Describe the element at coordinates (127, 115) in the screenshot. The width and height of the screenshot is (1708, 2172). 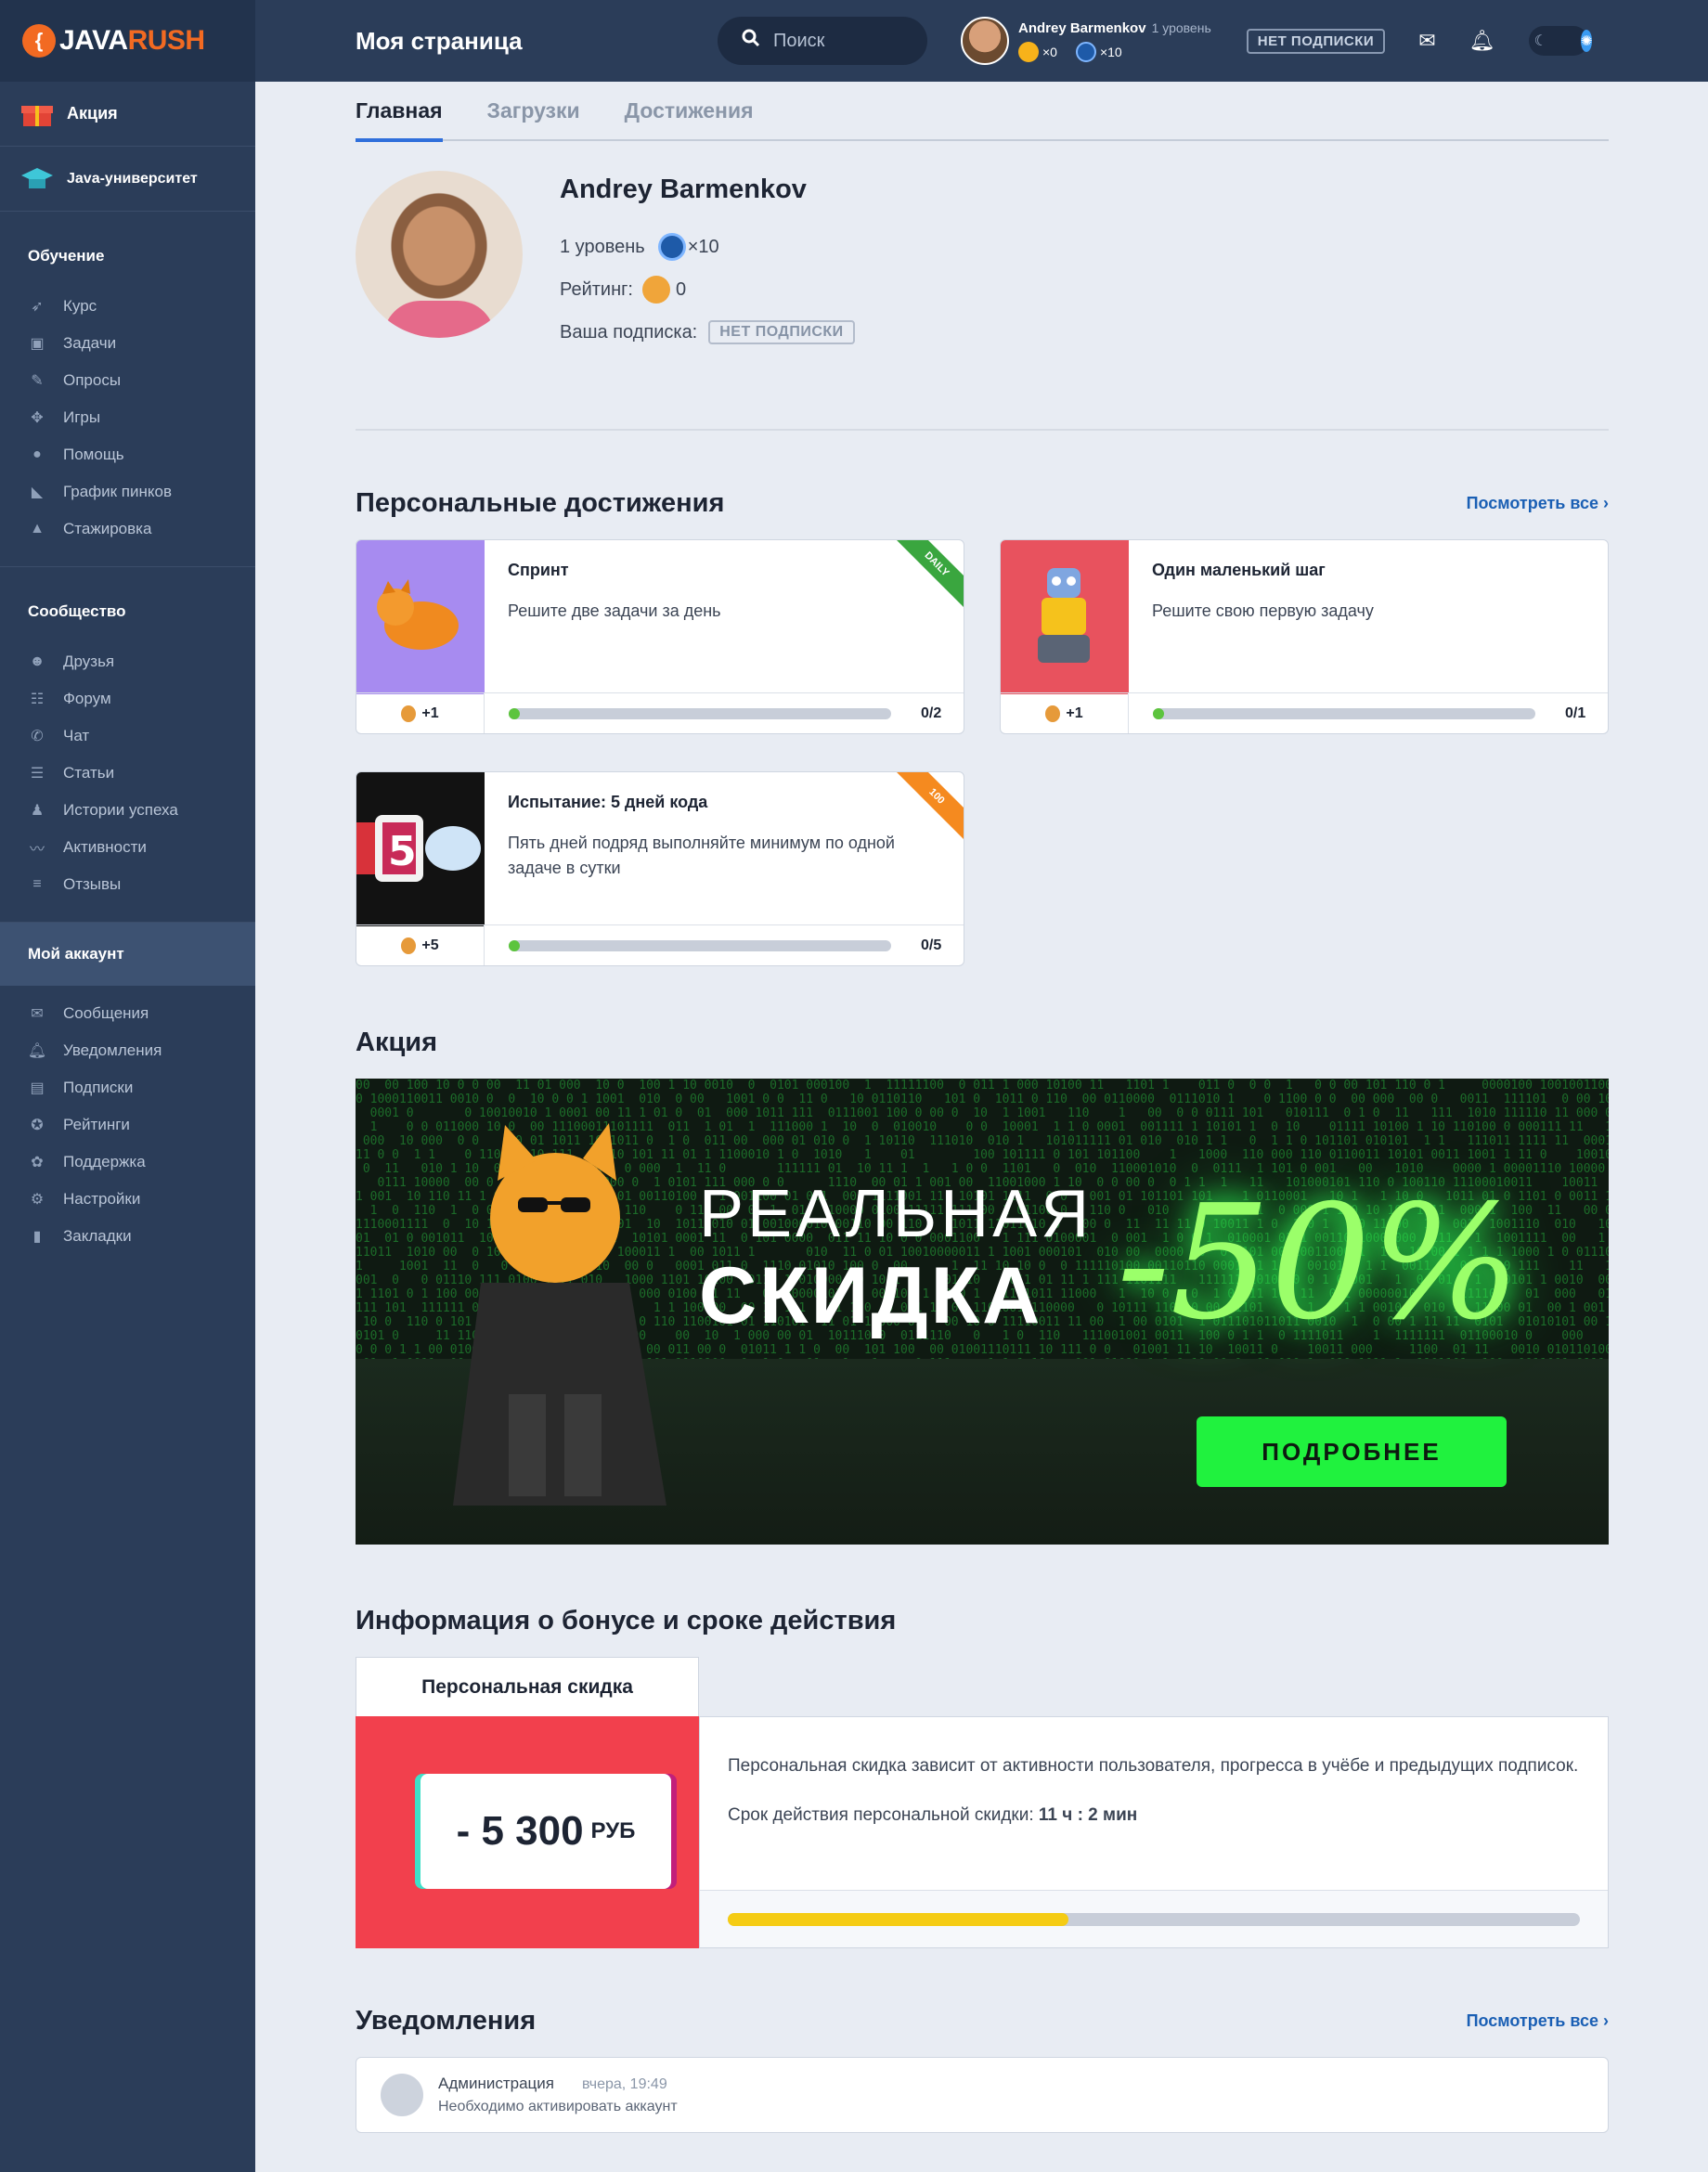
I see `sidebar-item-promo: Акция` at that location.